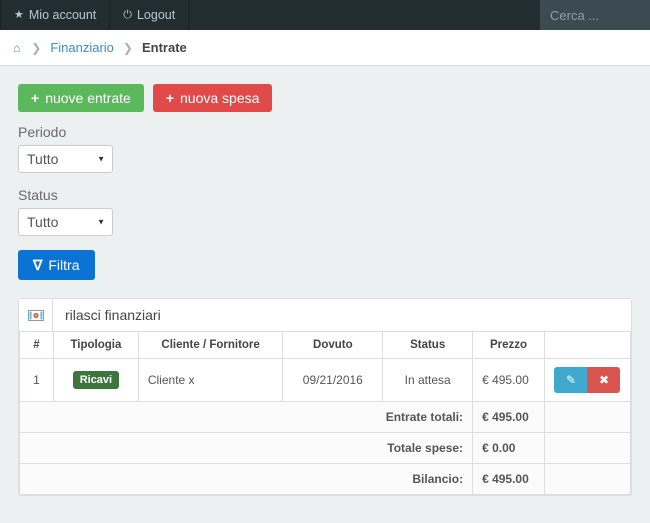  I want to click on funnel-icon: ∇, so click(38, 265).